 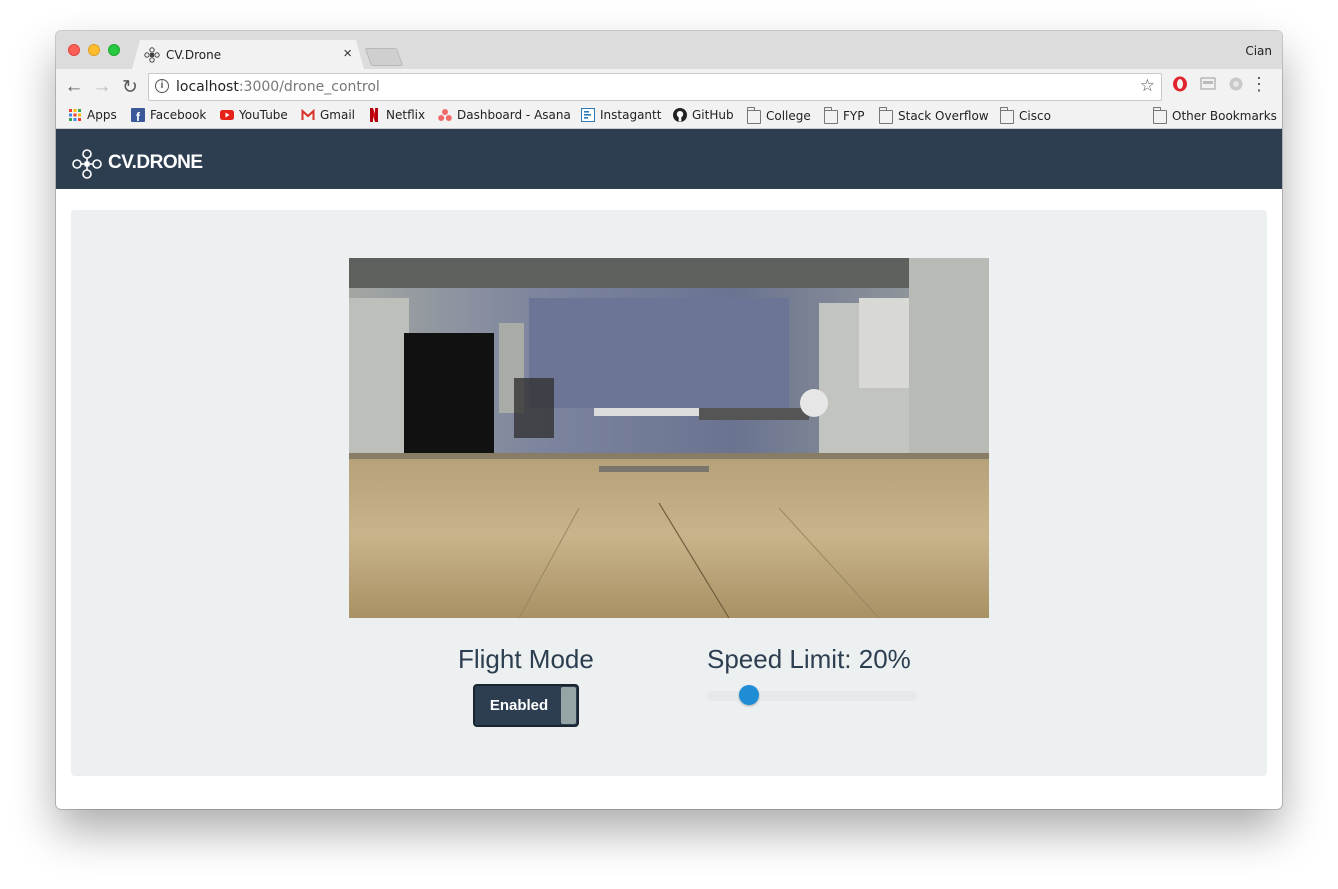 I want to click on bookmark-gmail: Gmail, so click(x=328, y=115).